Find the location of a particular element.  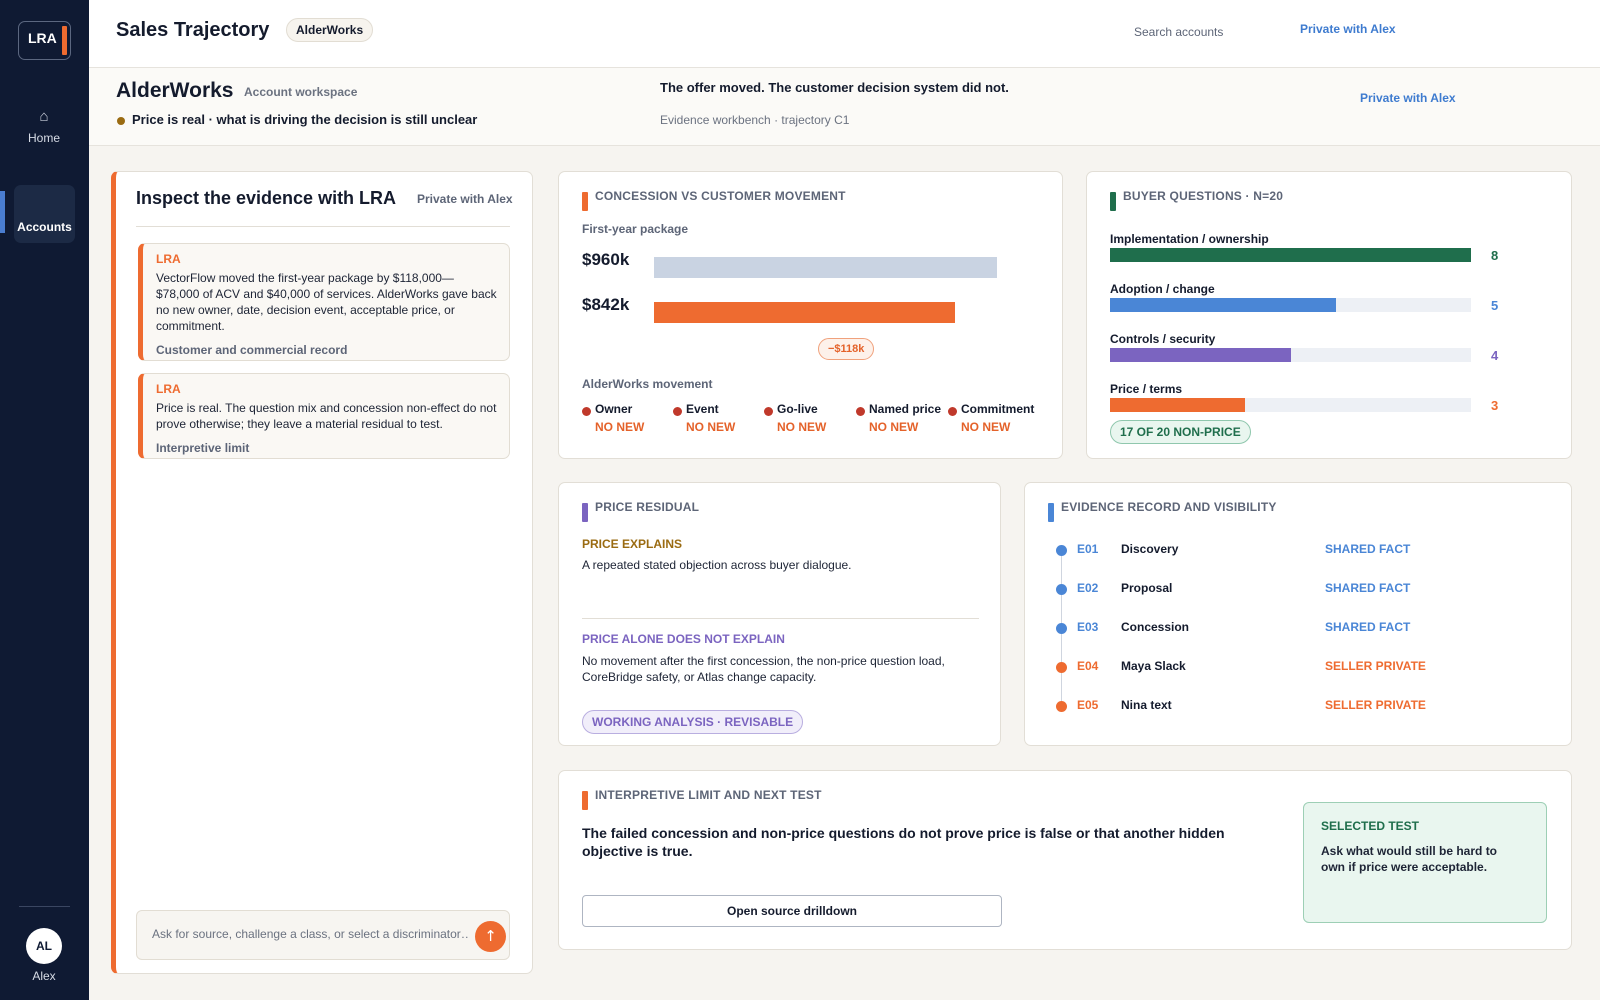

user-name: Alex is located at coordinates (44, 976).